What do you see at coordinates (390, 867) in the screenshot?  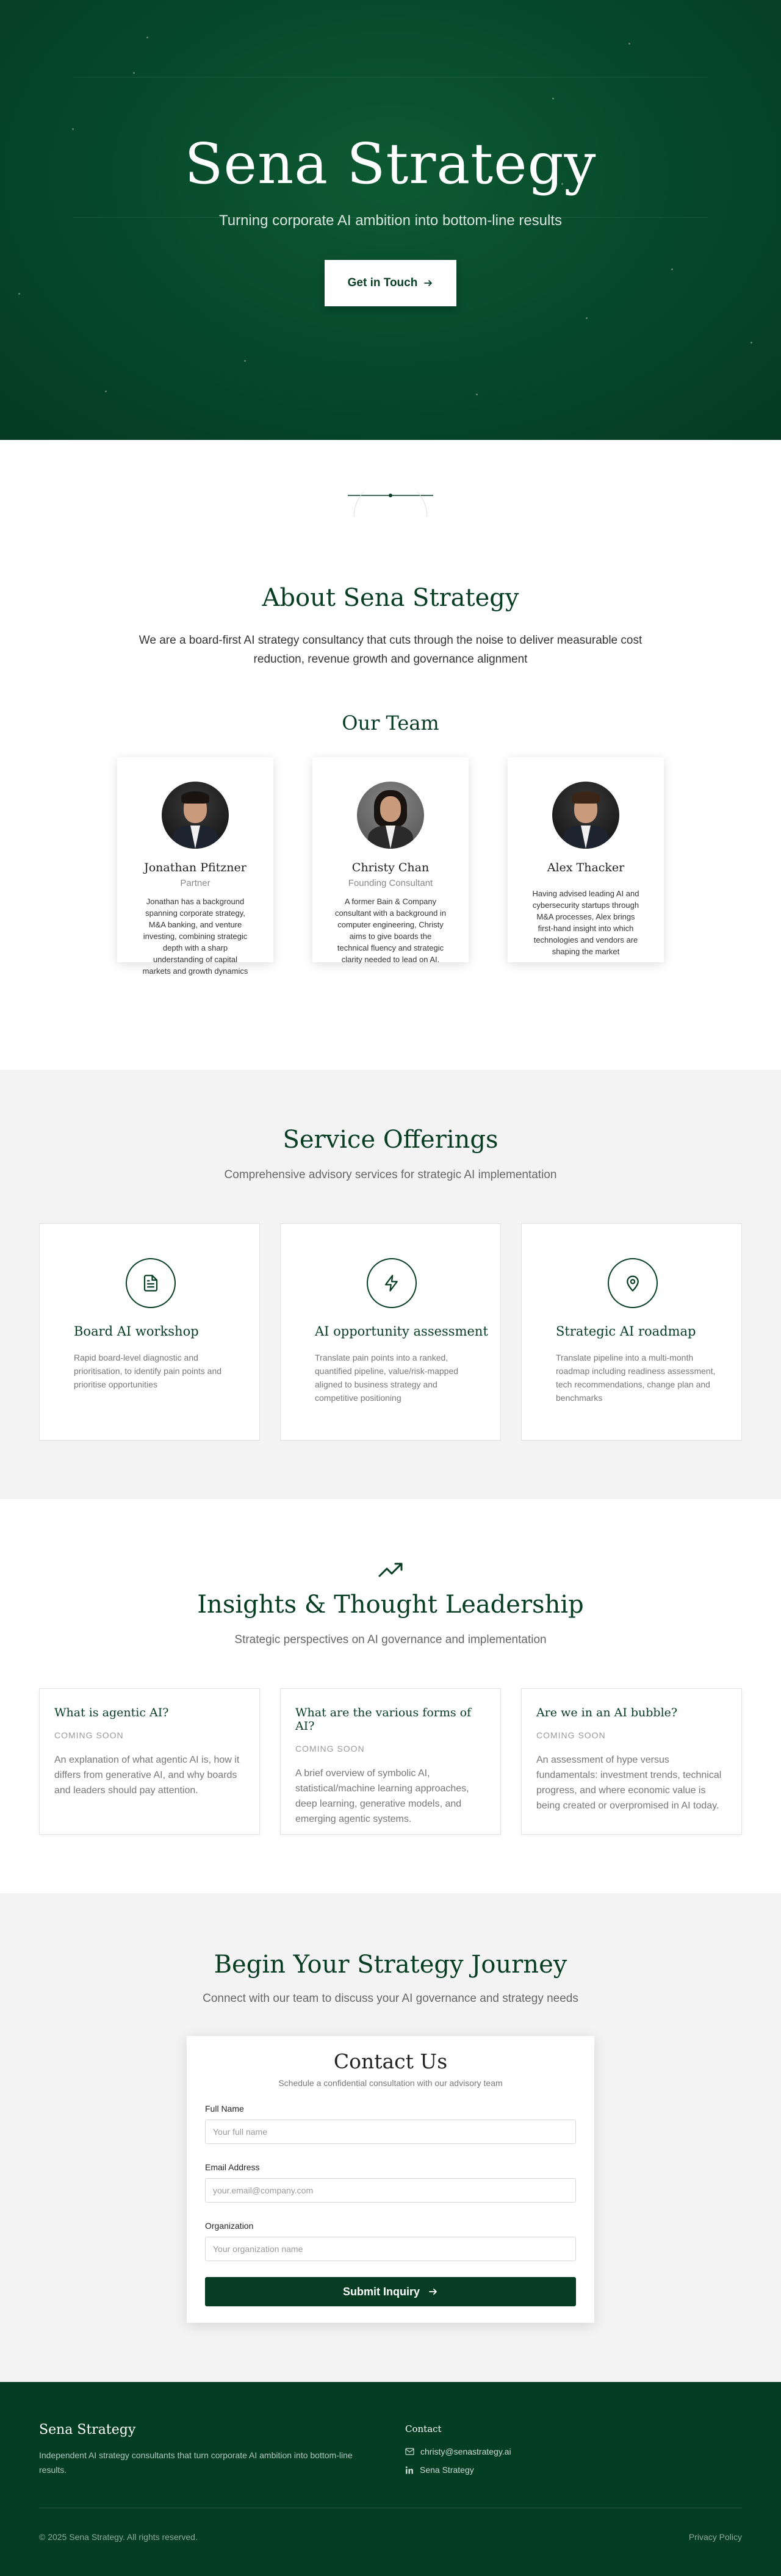 I see `team-member-name: Christy Chan` at bounding box center [390, 867].